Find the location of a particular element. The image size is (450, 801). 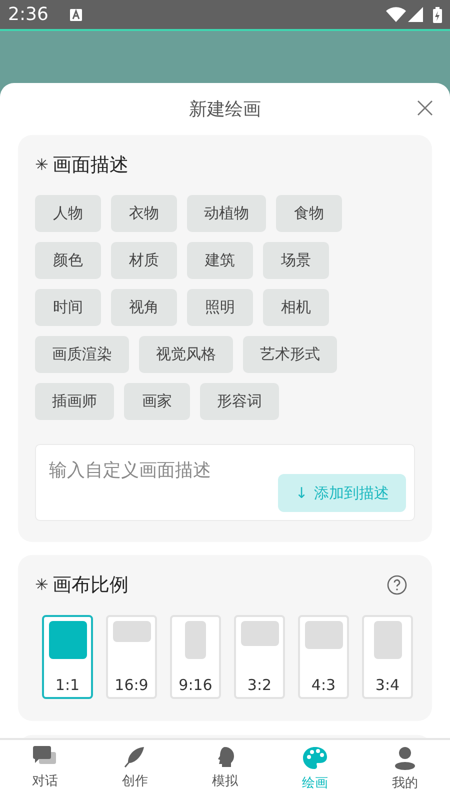

battery-icon is located at coordinates (437, 14).